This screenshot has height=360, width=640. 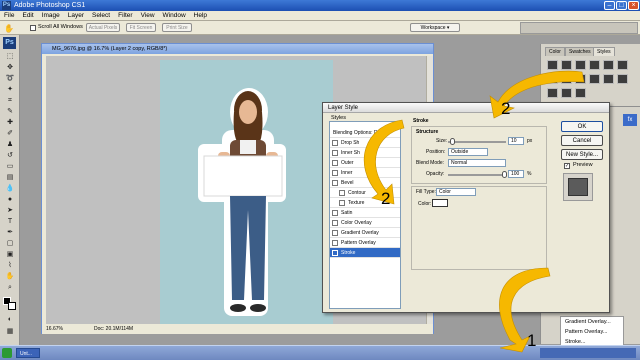 I want to click on opacity-input: 100, so click(x=516, y=174).